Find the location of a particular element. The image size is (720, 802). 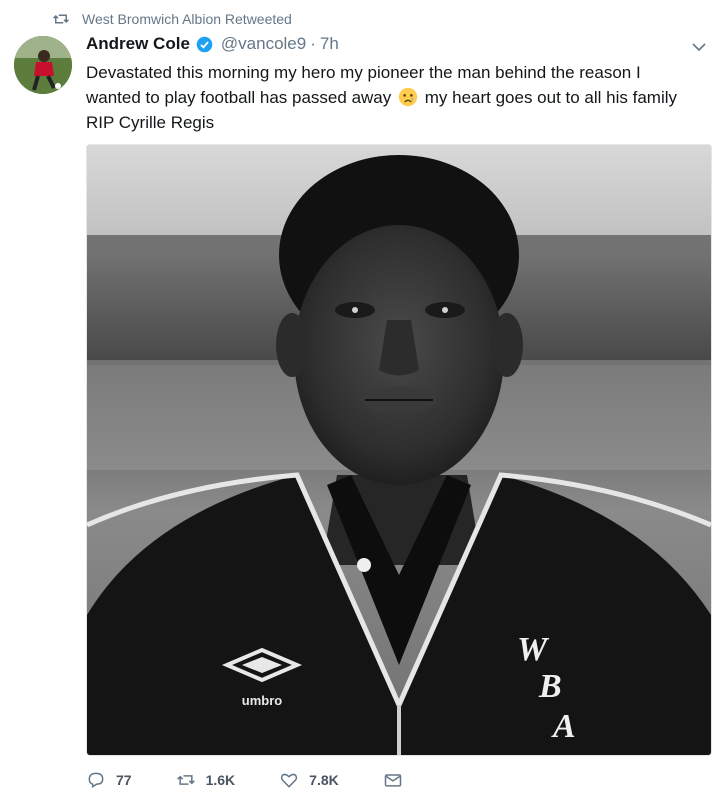

tweet-header: Andrew Cole @vancole9 · 7h is located at coordinates (373, 44).